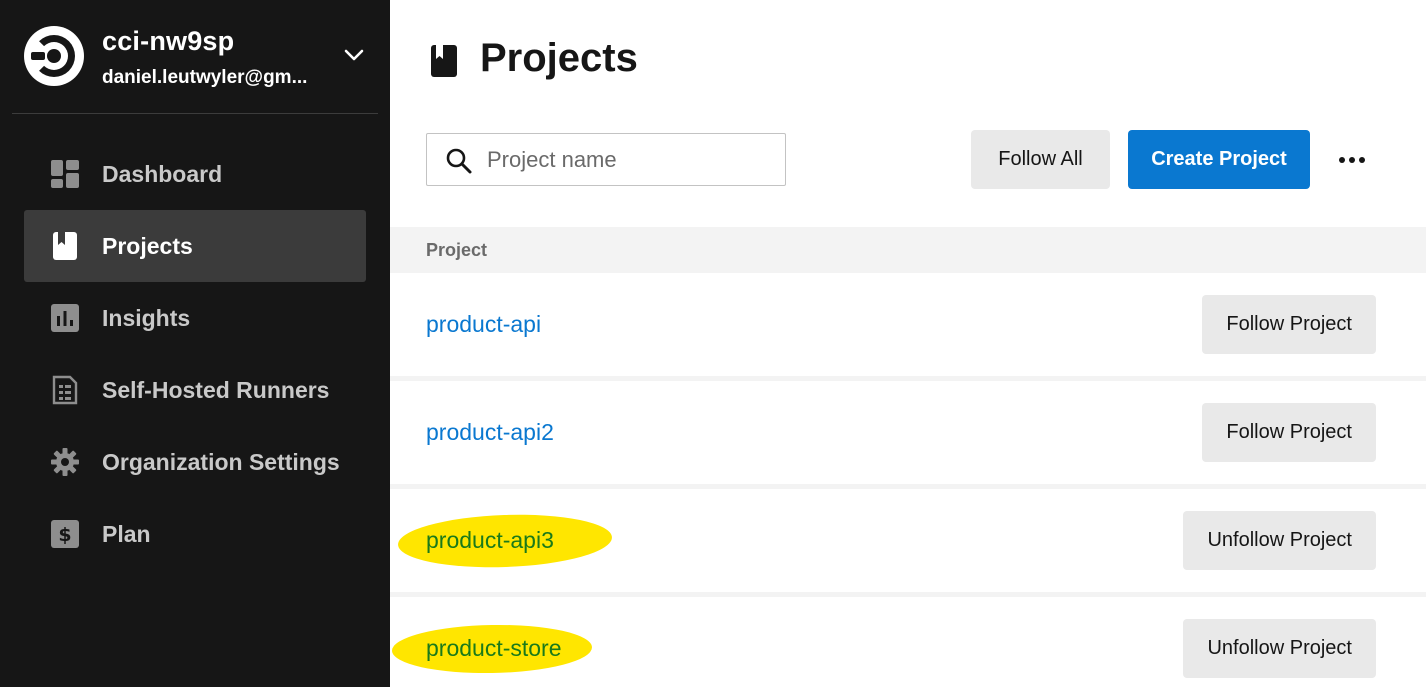 This screenshot has width=1426, height=687. I want to click on table-row: product-api Follow Project, so click(908, 324).